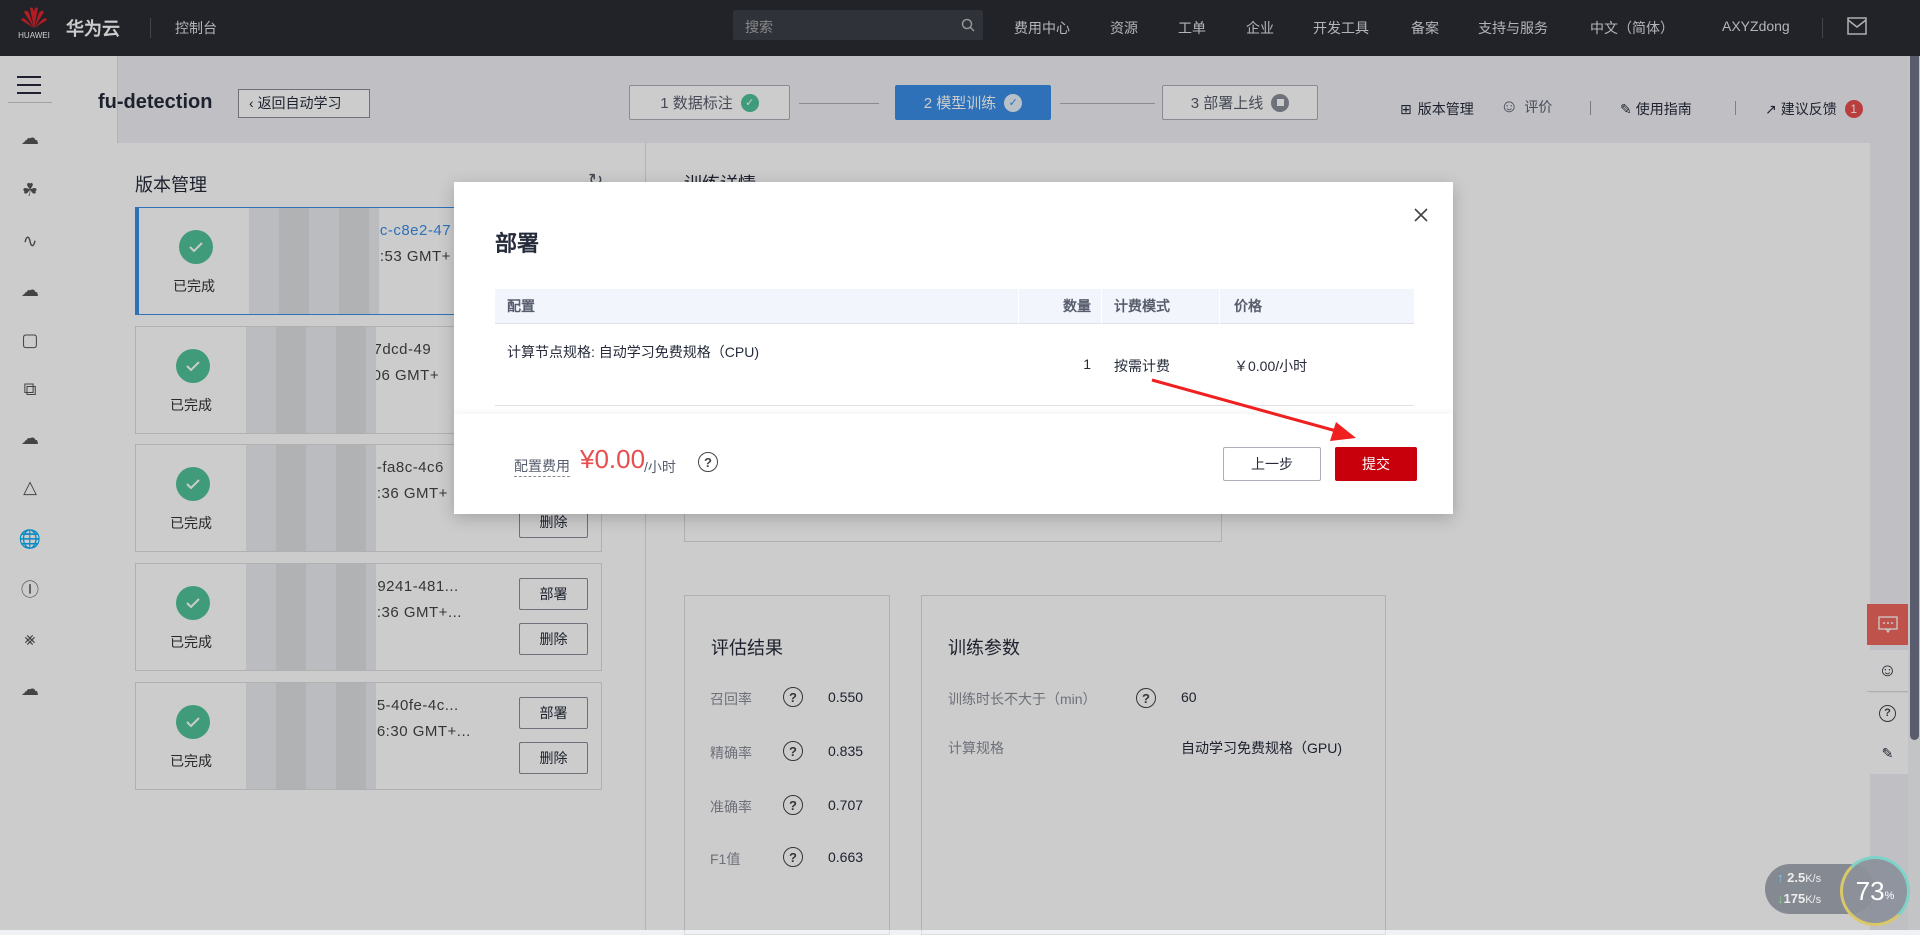  I want to click on memory-percent: 73, so click(1870, 890).